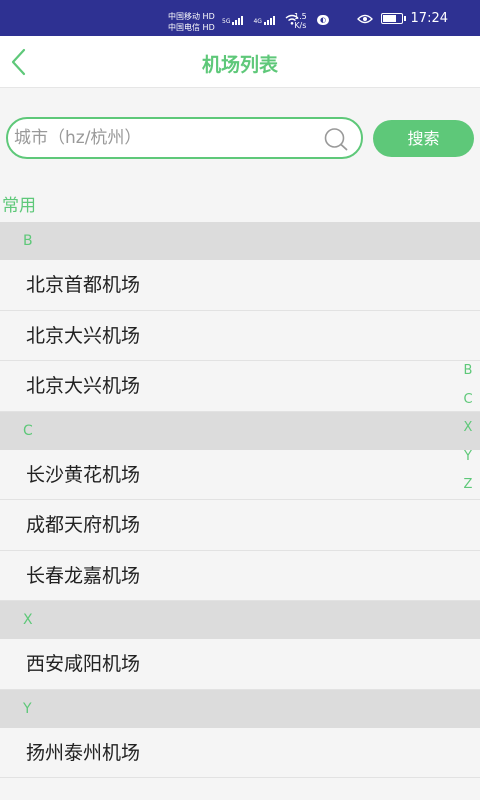  What do you see at coordinates (364, 18) in the screenshot?
I see `eye-icon` at bounding box center [364, 18].